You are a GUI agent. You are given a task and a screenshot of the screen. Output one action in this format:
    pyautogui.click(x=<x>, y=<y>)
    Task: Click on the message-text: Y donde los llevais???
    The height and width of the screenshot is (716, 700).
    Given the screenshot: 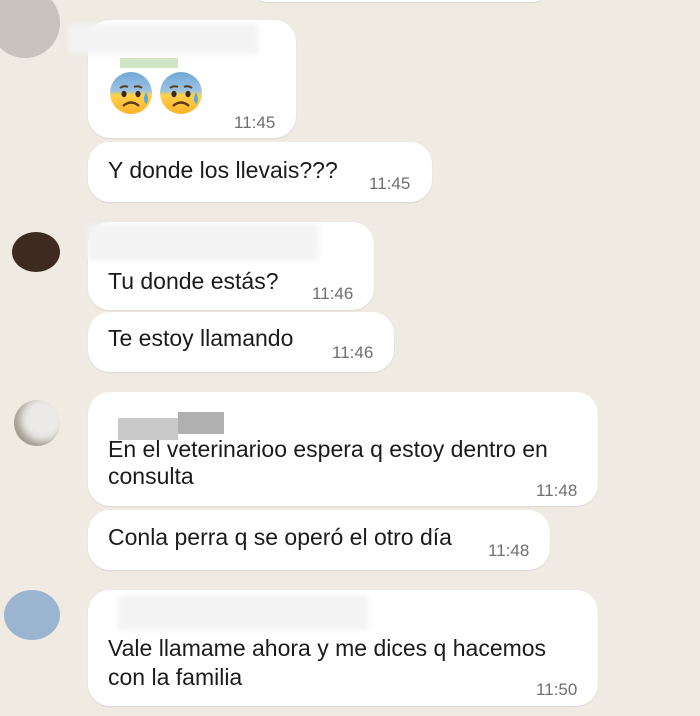 What is the action you would take?
    pyautogui.click(x=223, y=170)
    